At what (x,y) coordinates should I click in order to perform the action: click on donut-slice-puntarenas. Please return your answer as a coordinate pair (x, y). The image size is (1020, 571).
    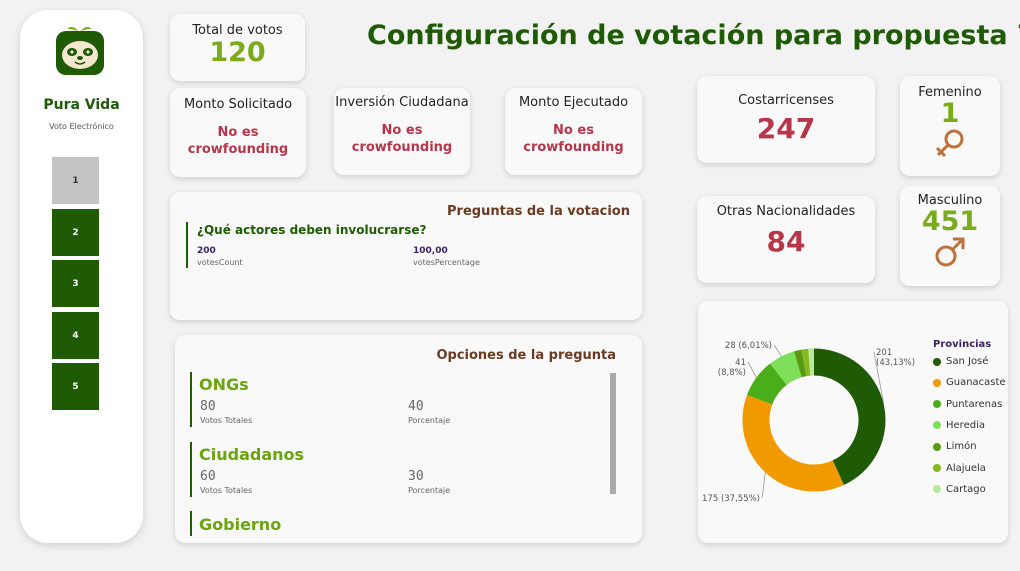
    Looking at the image, I should click on (767, 384).